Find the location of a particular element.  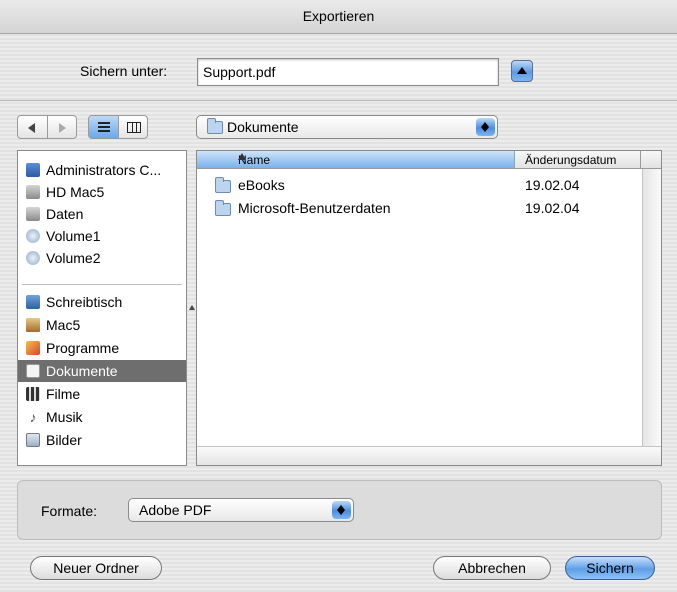

format-label: Formate: is located at coordinates (69, 511).